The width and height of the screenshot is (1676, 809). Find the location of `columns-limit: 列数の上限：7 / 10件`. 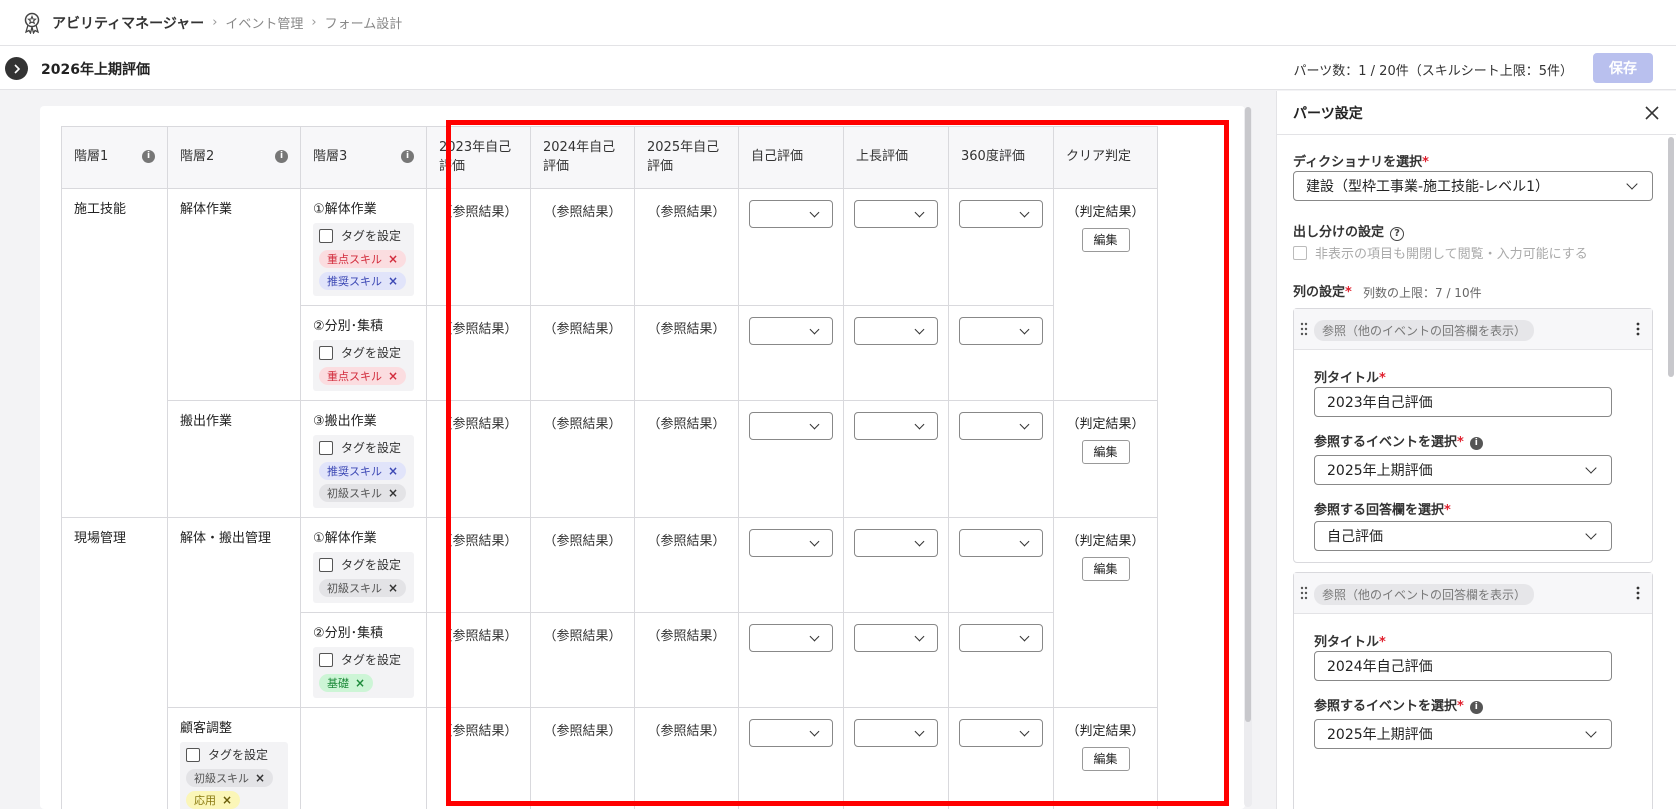

columns-limit: 列数の上限：7 / 10件 is located at coordinates (1422, 293).